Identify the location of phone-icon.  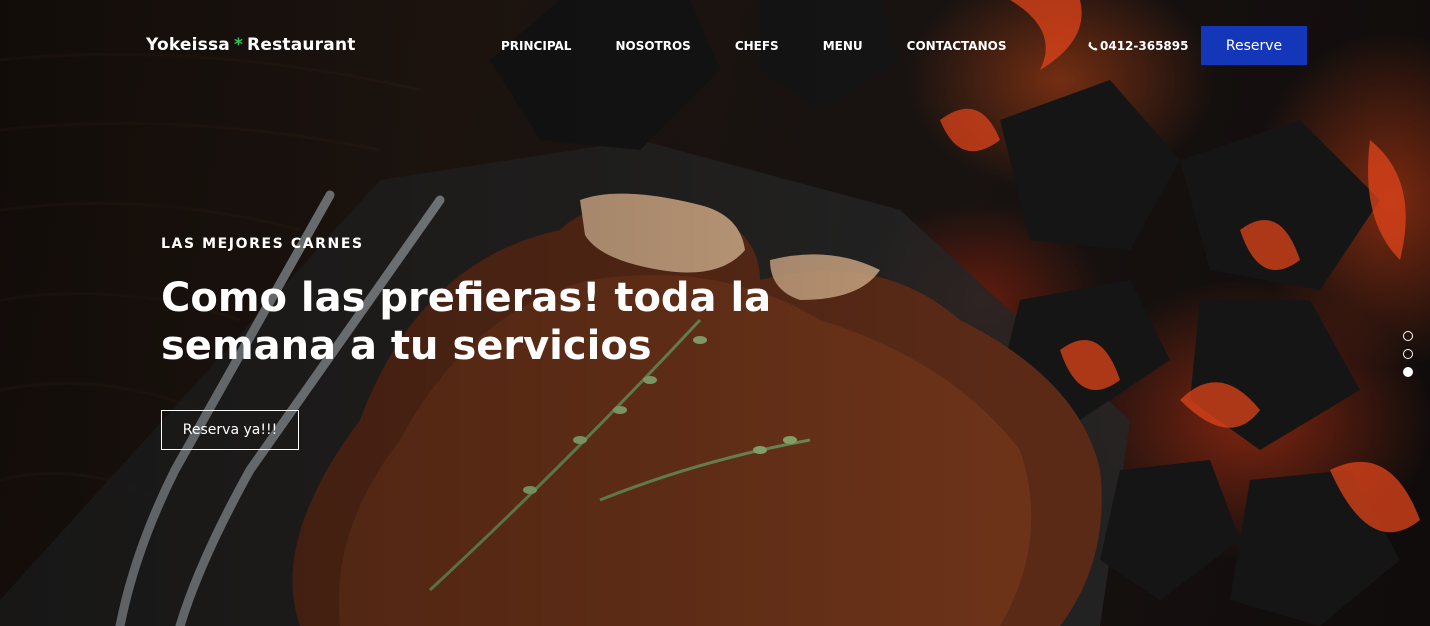
(1093, 46).